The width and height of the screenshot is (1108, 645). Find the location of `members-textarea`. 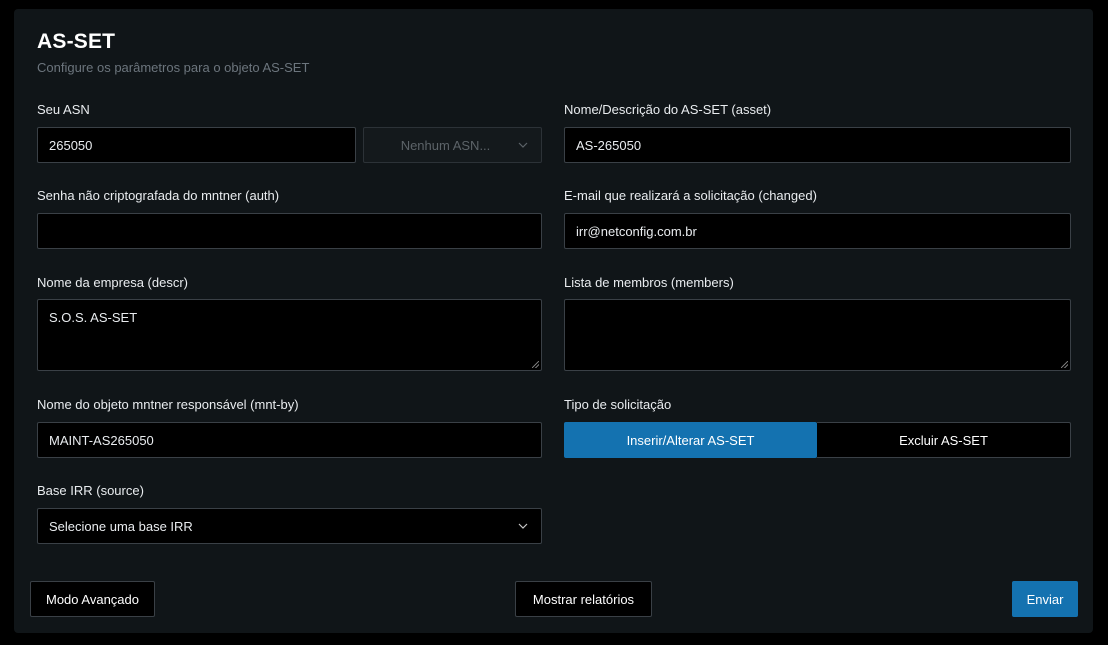

members-textarea is located at coordinates (817, 335).